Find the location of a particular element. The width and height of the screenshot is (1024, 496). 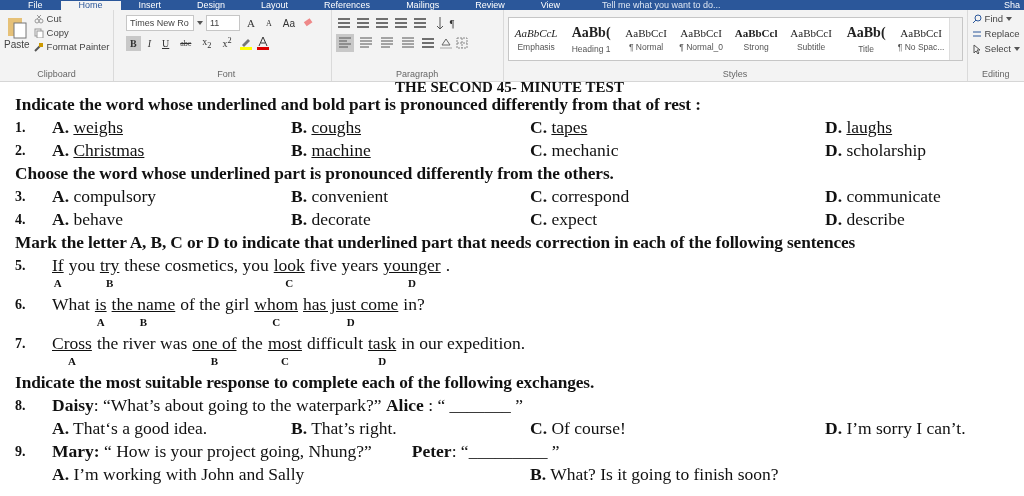

underlined-part: If is located at coordinates (58, 265).